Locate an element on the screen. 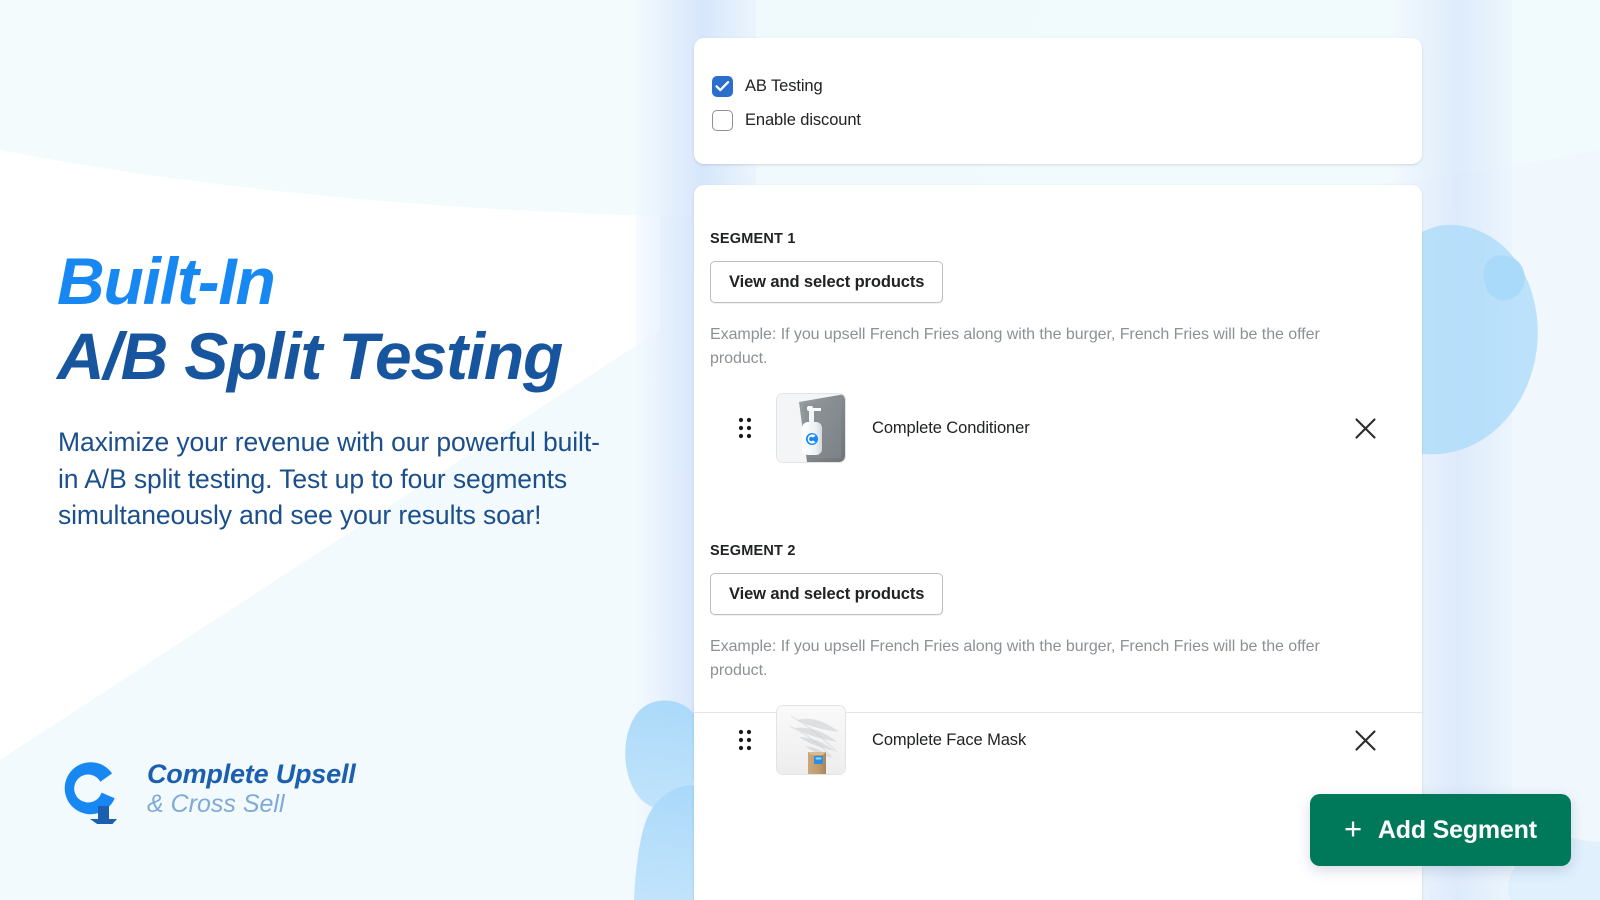 The width and height of the screenshot is (1600, 900). checkbox-row-enable-discount: Enable discount is located at coordinates (786, 120).